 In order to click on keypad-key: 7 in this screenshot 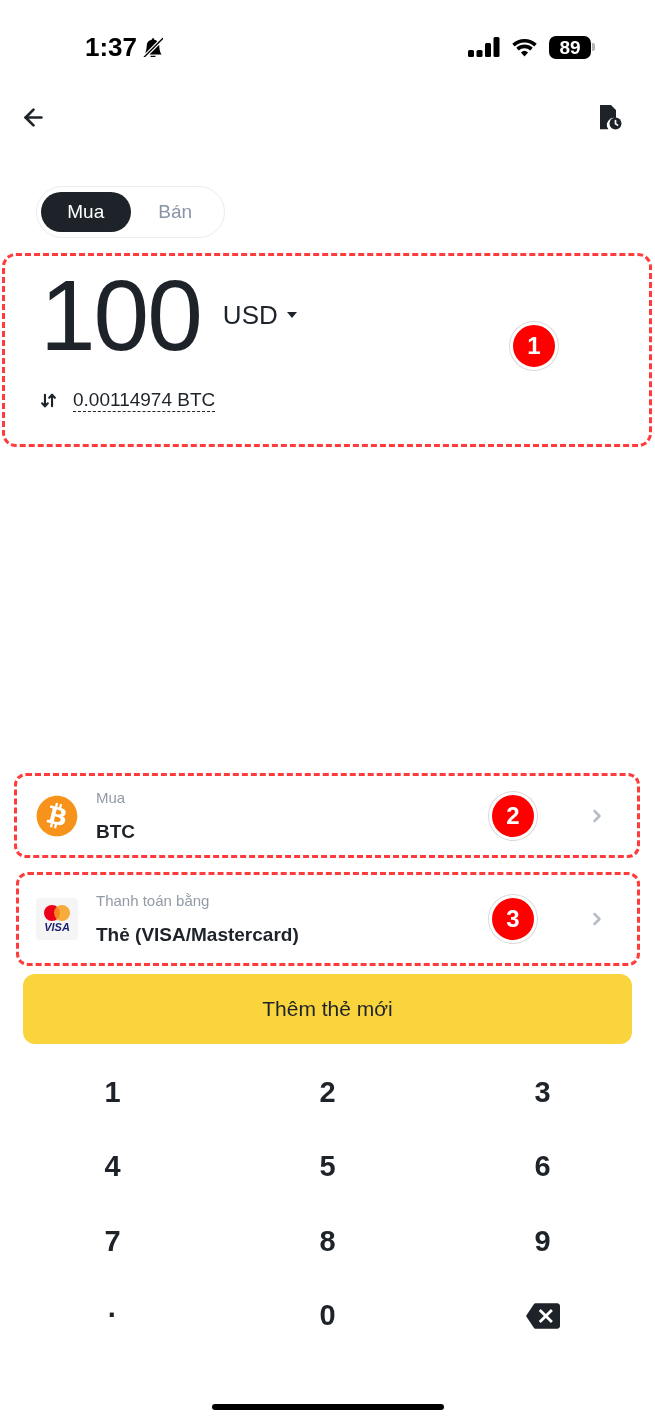, I will do `click(112, 1241)`.